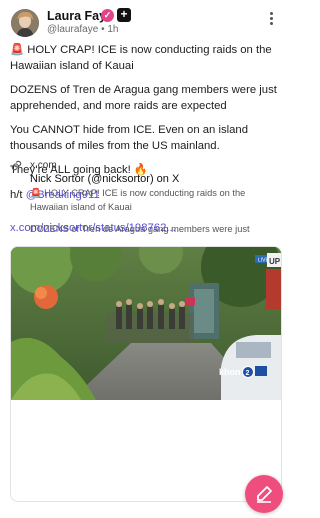 The height and width of the screenshot is (518, 320). I want to click on avatar, so click(25, 23).